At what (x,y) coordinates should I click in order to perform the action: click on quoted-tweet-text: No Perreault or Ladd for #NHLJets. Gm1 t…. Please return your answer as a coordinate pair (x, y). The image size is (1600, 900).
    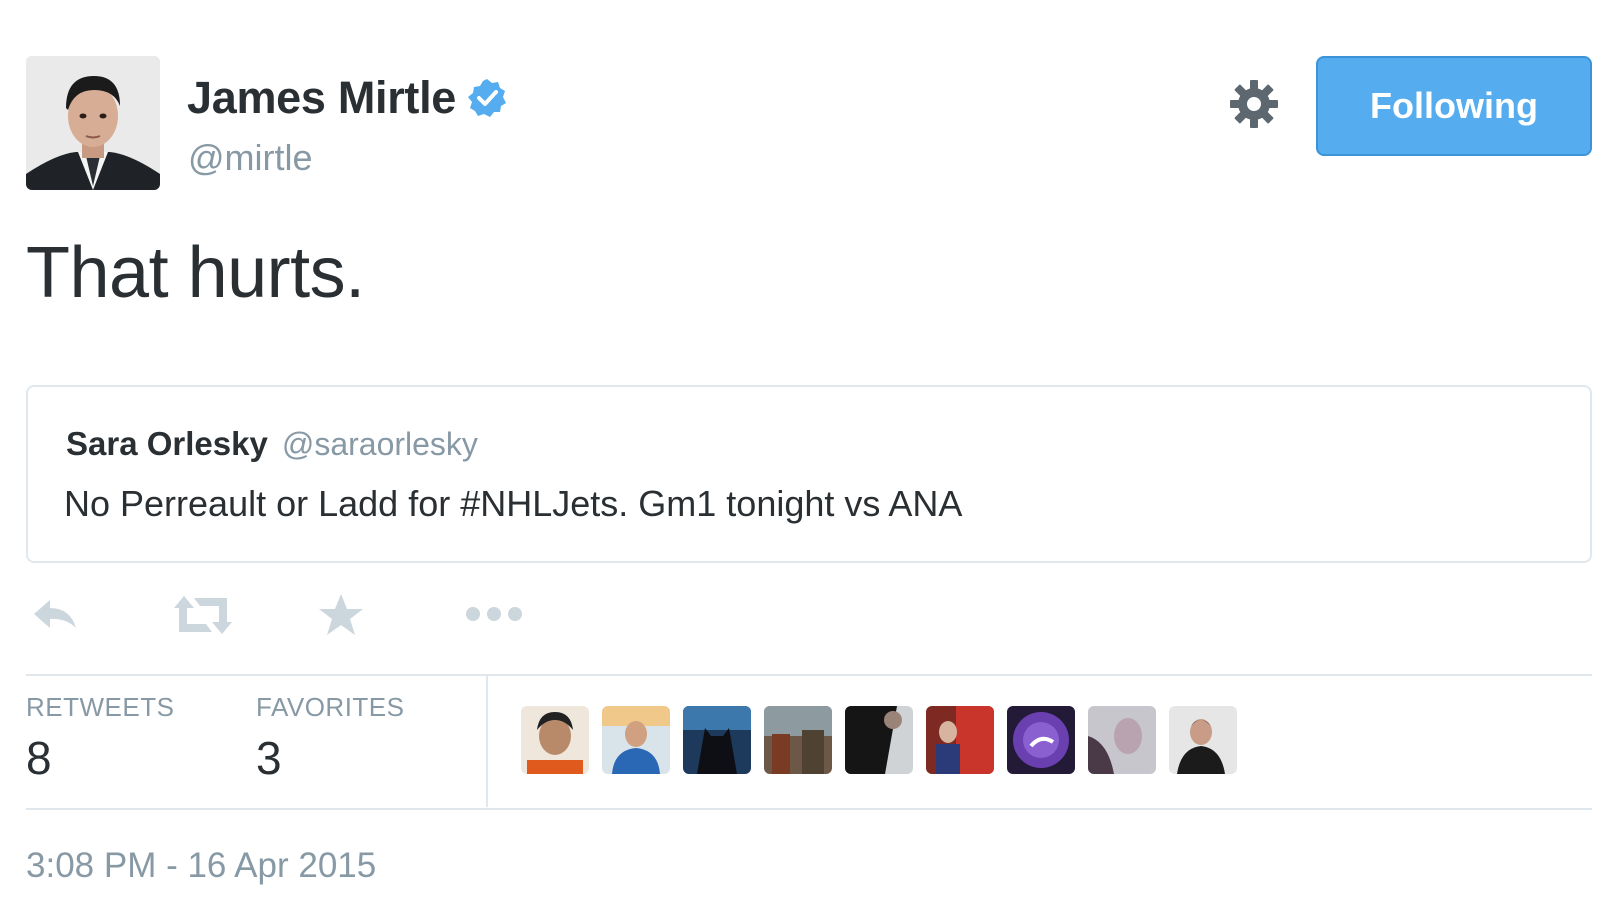
    Looking at the image, I should click on (513, 503).